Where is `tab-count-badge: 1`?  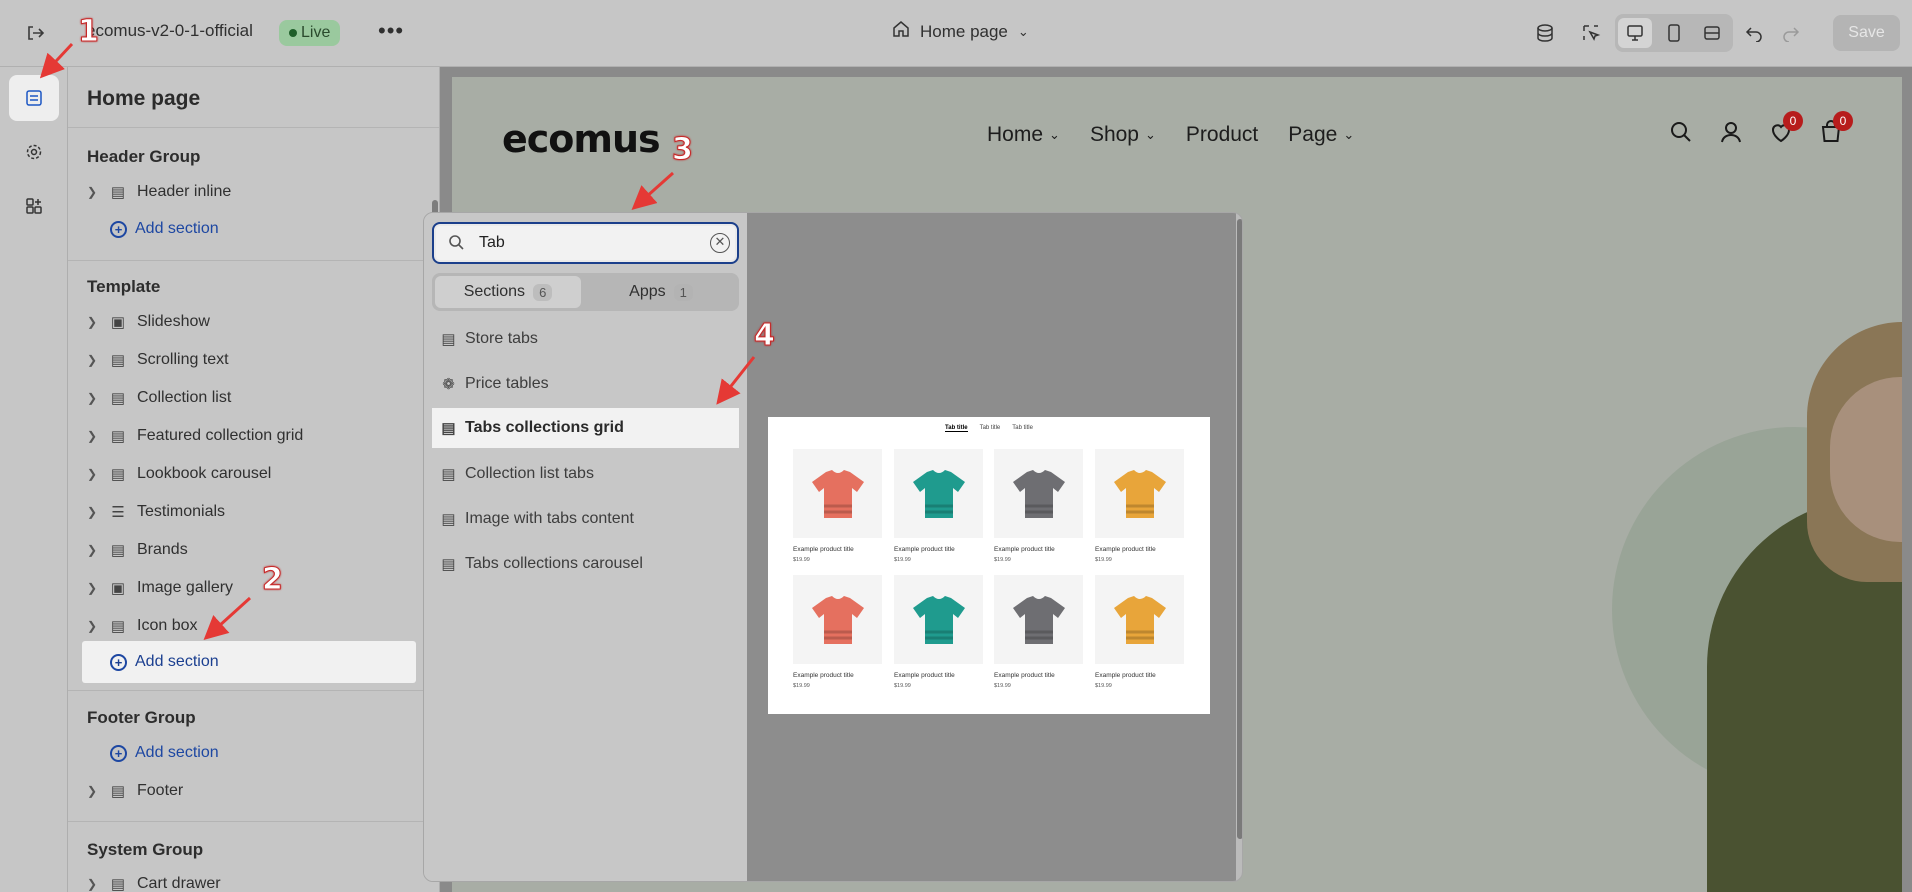 tab-count-badge: 1 is located at coordinates (683, 292).